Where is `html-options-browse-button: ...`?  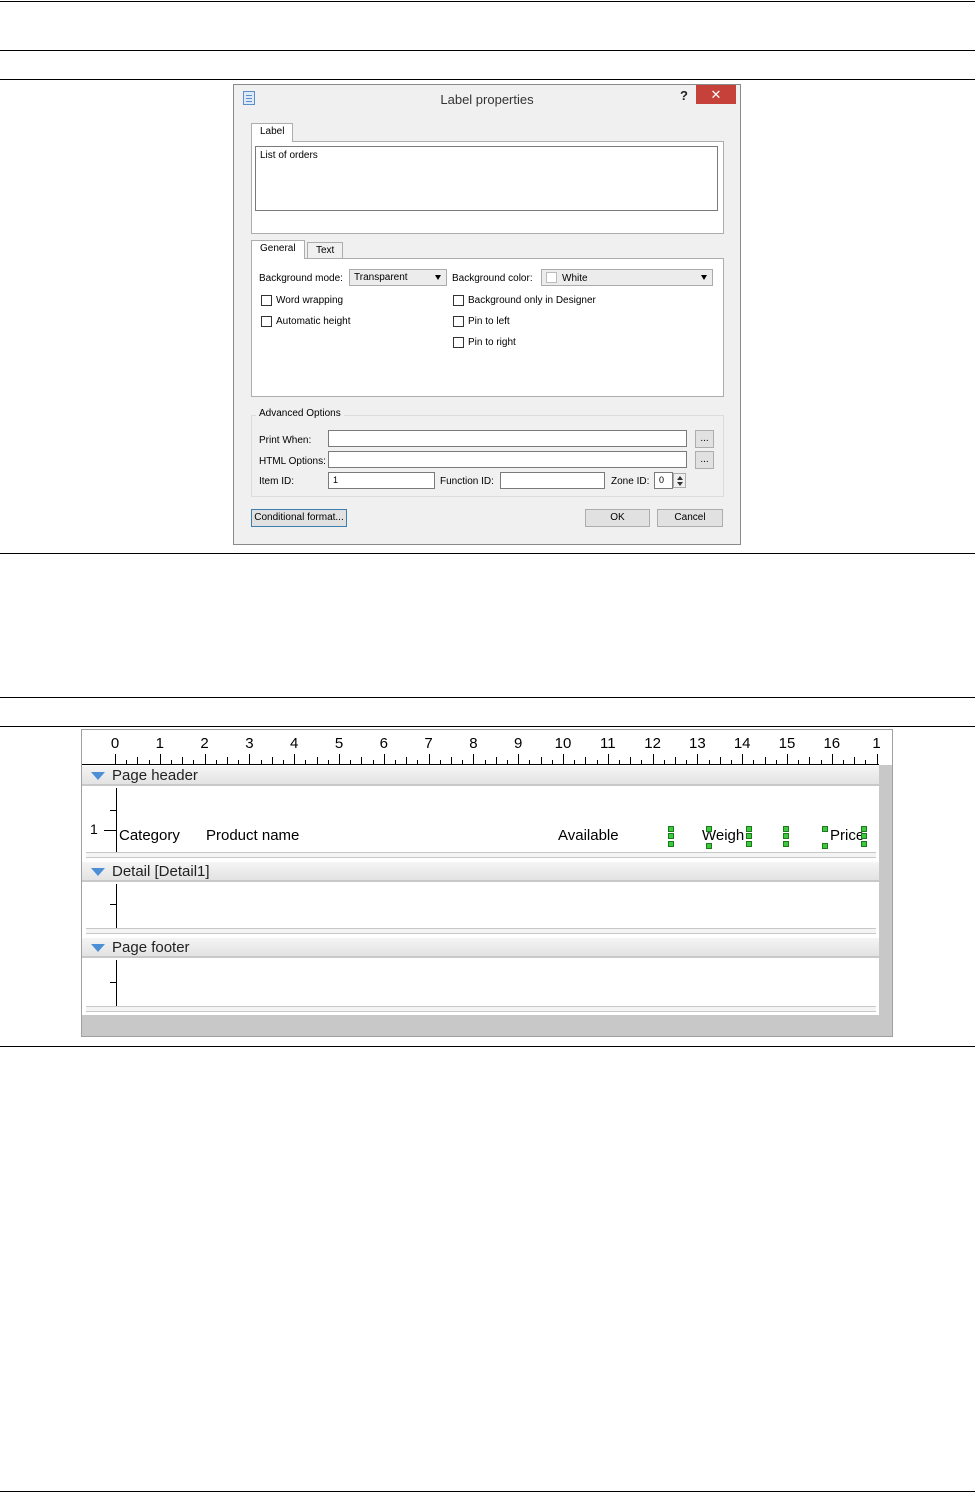
html-options-browse-button: ... is located at coordinates (704, 460).